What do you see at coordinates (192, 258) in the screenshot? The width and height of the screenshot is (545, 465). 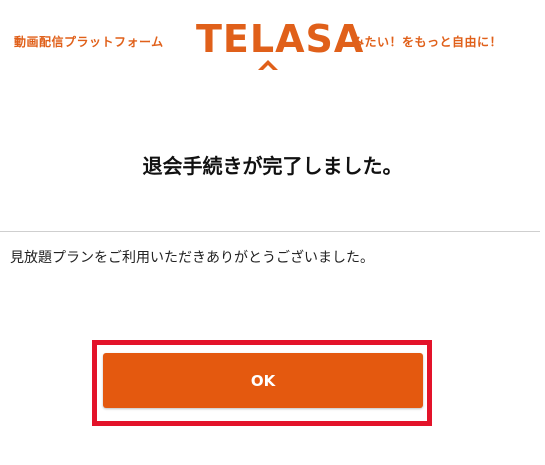 I see `thank-you-message: 見放題プランをご利用いただきありがとうございました。` at bounding box center [192, 258].